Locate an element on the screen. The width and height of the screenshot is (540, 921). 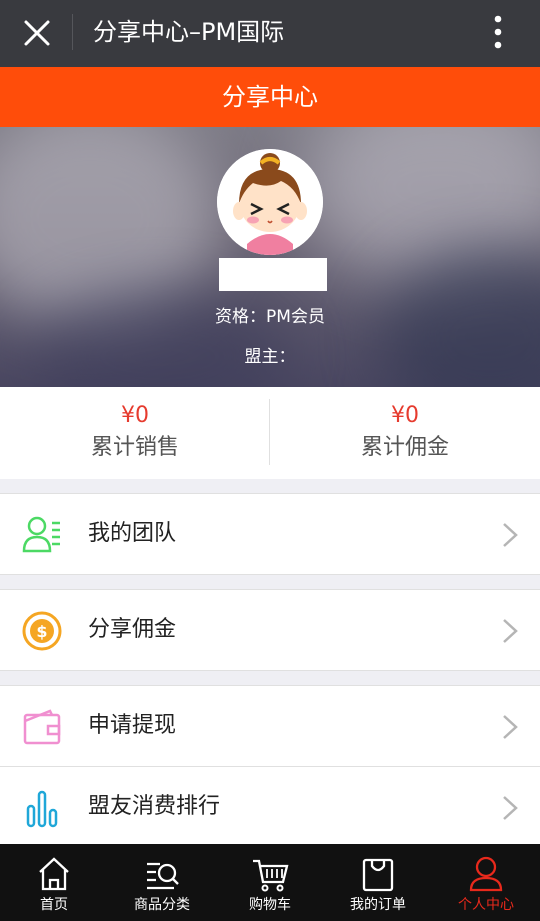
menu-item-my-team: 我的团队 is located at coordinates (270, 534).